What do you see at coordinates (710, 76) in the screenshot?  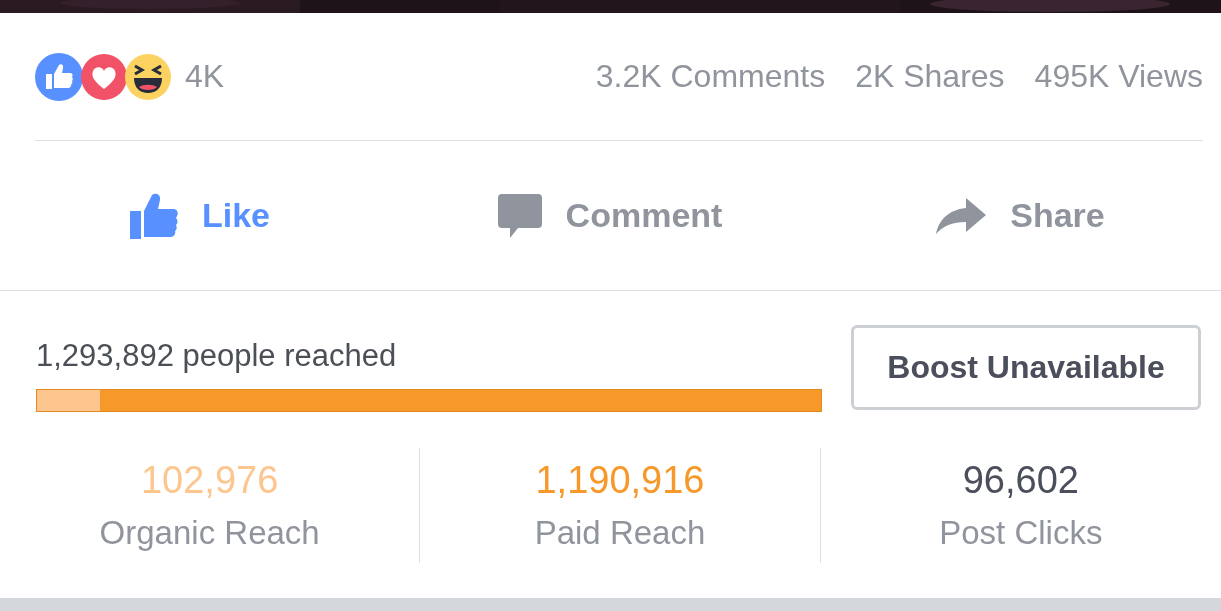 I see `engagement-count: 3.2K Comments` at bounding box center [710, 76].